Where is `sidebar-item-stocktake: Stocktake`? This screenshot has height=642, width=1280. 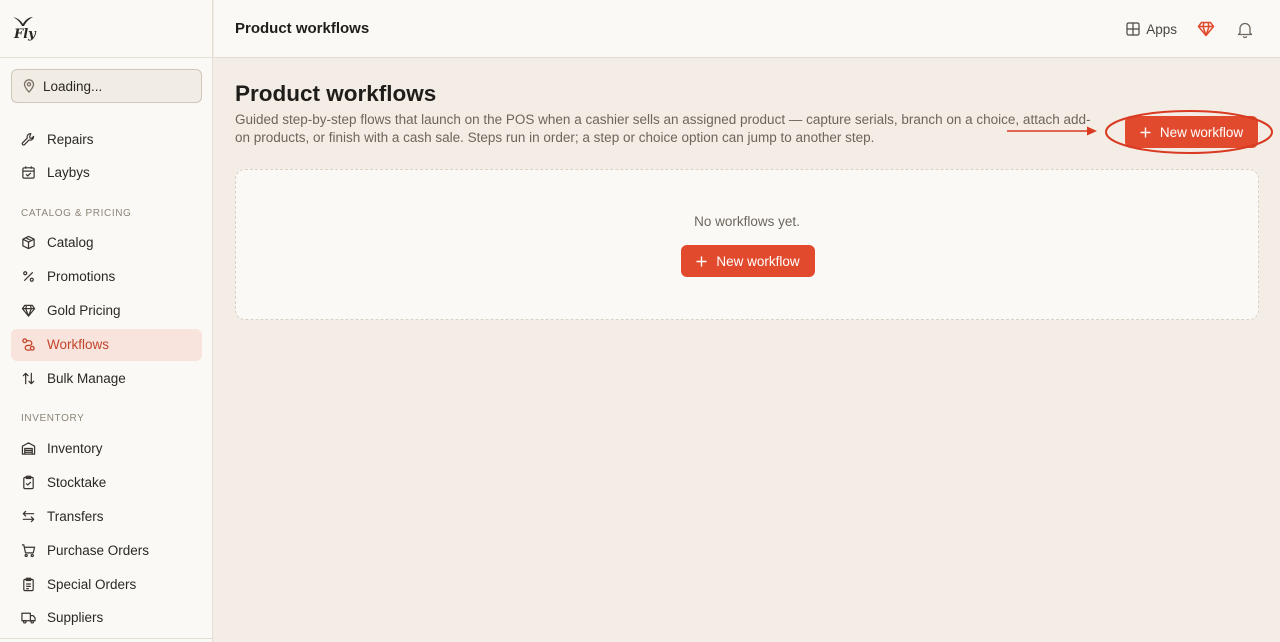
sidebar-item-stocktake: Stocktake is located at coordinates (106, 482).